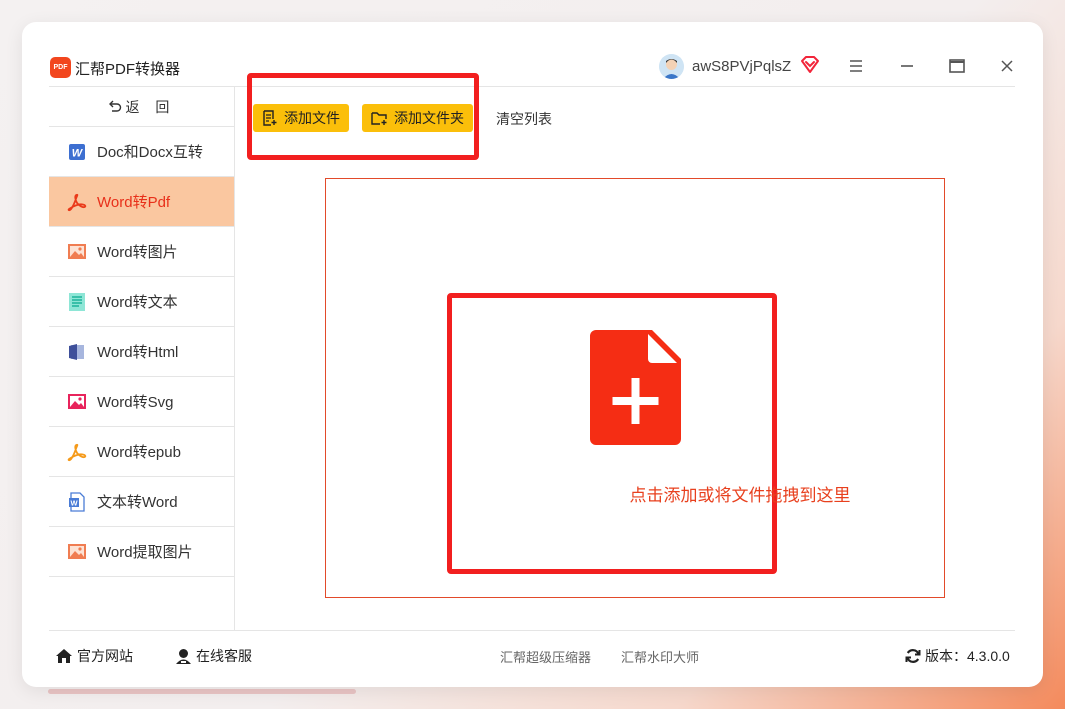 This screenshot has width=1065, height=709. Describe the element at coordinates (77, 252) in the screenshot. I see `image-icon` at that location.